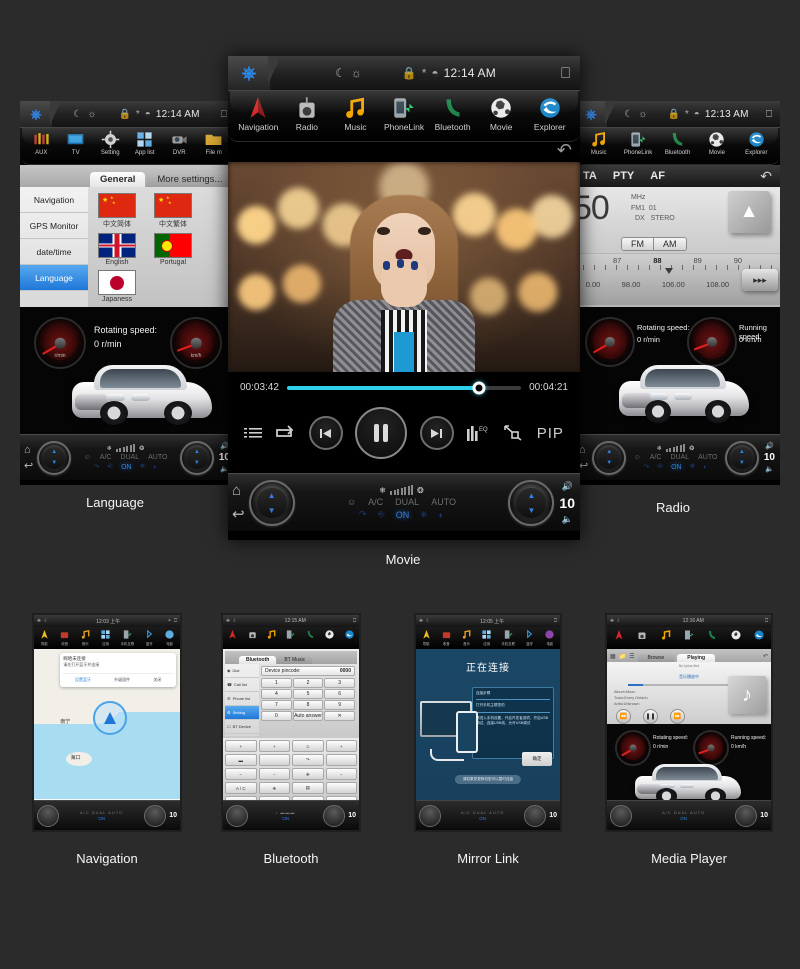 This screenshot has height=969, width=800. Describe the element at coordinates (341, 774) in the screenshot. I see `minus-button-3: −` at that location.